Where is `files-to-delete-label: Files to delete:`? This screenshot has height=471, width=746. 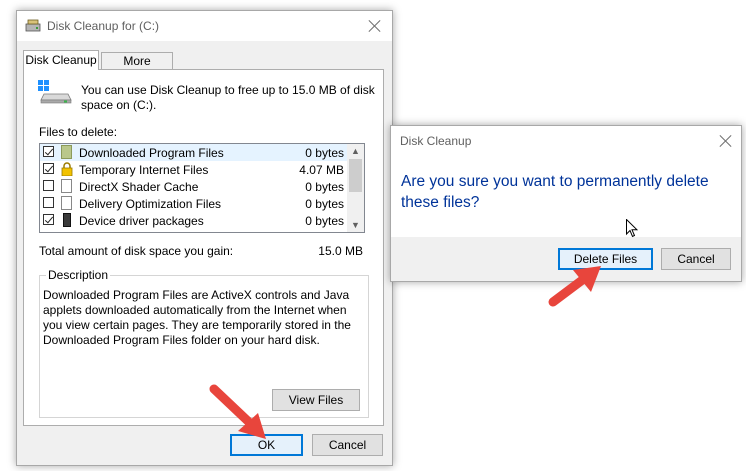 files-to-delete-label: Files to delete: is located at coordinates (78, 132).